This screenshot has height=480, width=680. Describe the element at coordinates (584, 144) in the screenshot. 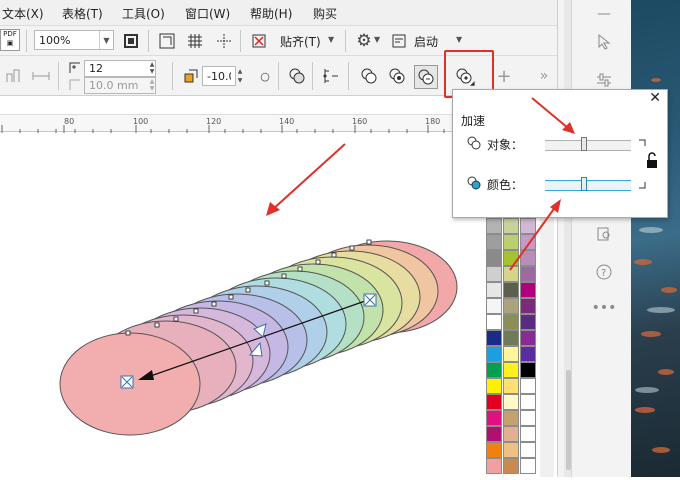

I see `object-slider-thumb` at that location.